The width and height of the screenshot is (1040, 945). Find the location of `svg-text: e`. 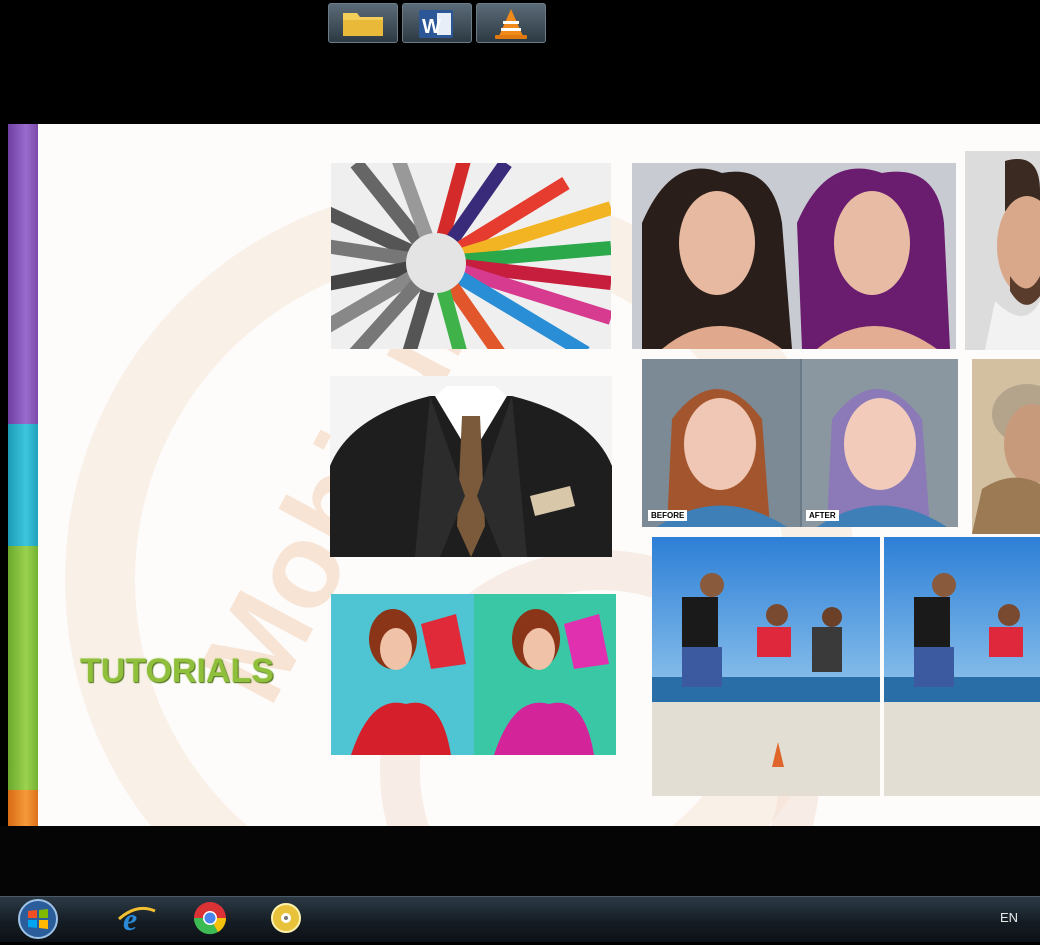

svg-text: e is located at coordinates (130, 919).